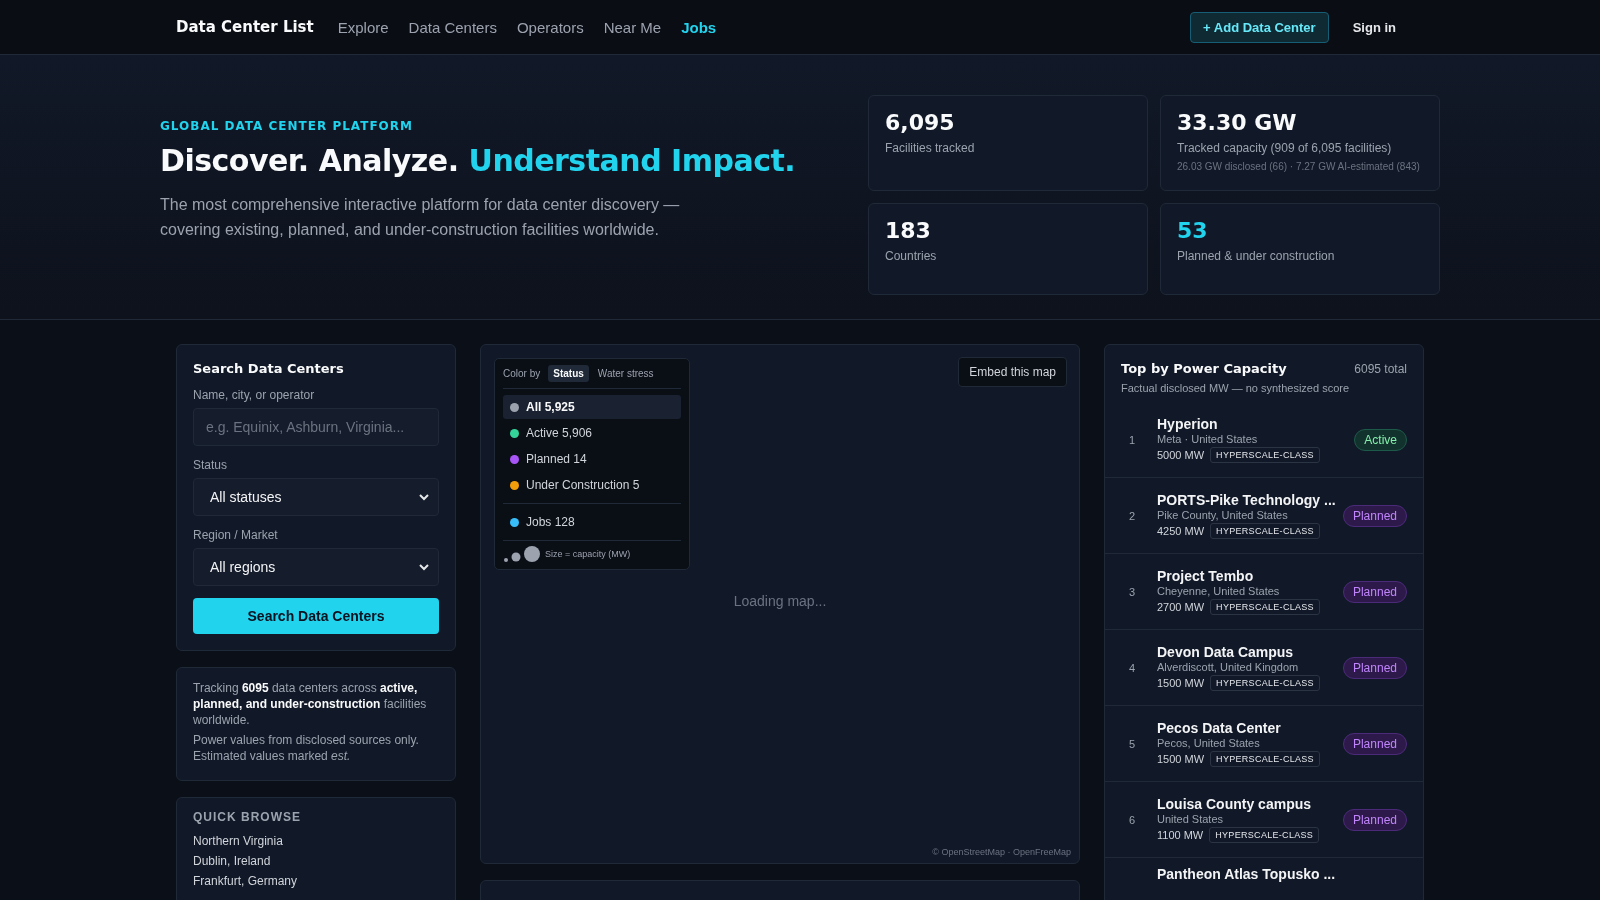 This screenshot has width=1600, height=900. I want to click on facility-row: 4 Devon Data Campus Alverdiscott, United Kingdom 1500 MW HYPERSCALE-CLASS Planned, so click(1264, 668).